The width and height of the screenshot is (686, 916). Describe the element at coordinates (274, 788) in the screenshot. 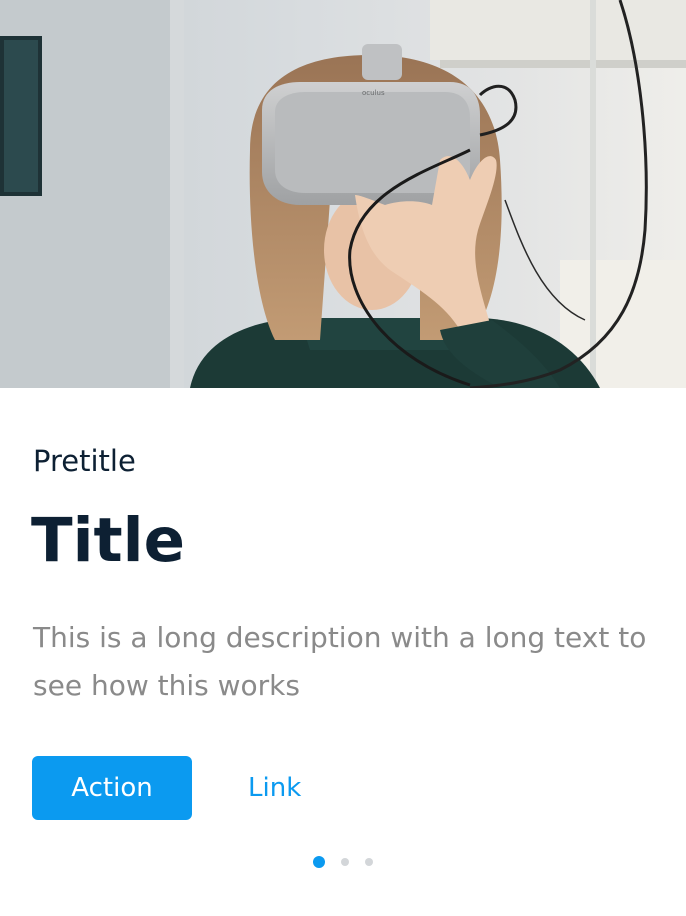

I see `link-button: Link` at that location.